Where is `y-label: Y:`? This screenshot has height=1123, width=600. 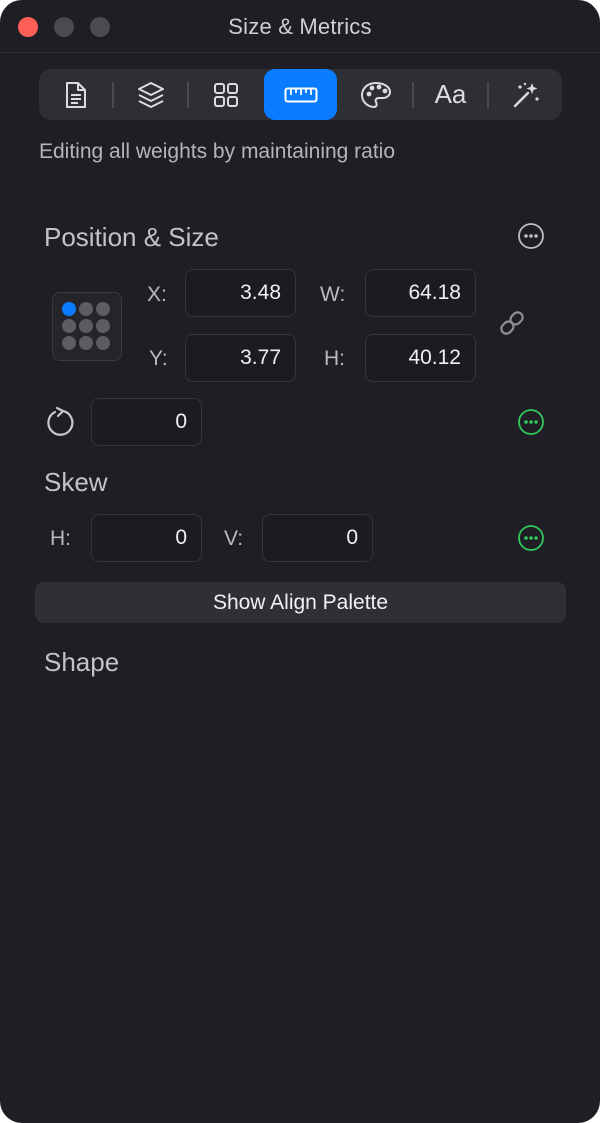
y-label: Y: is located at coordinates (158, 358).